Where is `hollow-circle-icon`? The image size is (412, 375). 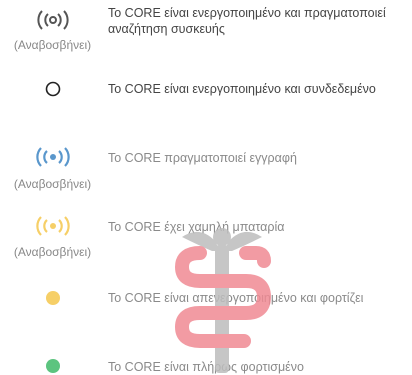 hollow-circle-icon is located at coordinates (52, 89).